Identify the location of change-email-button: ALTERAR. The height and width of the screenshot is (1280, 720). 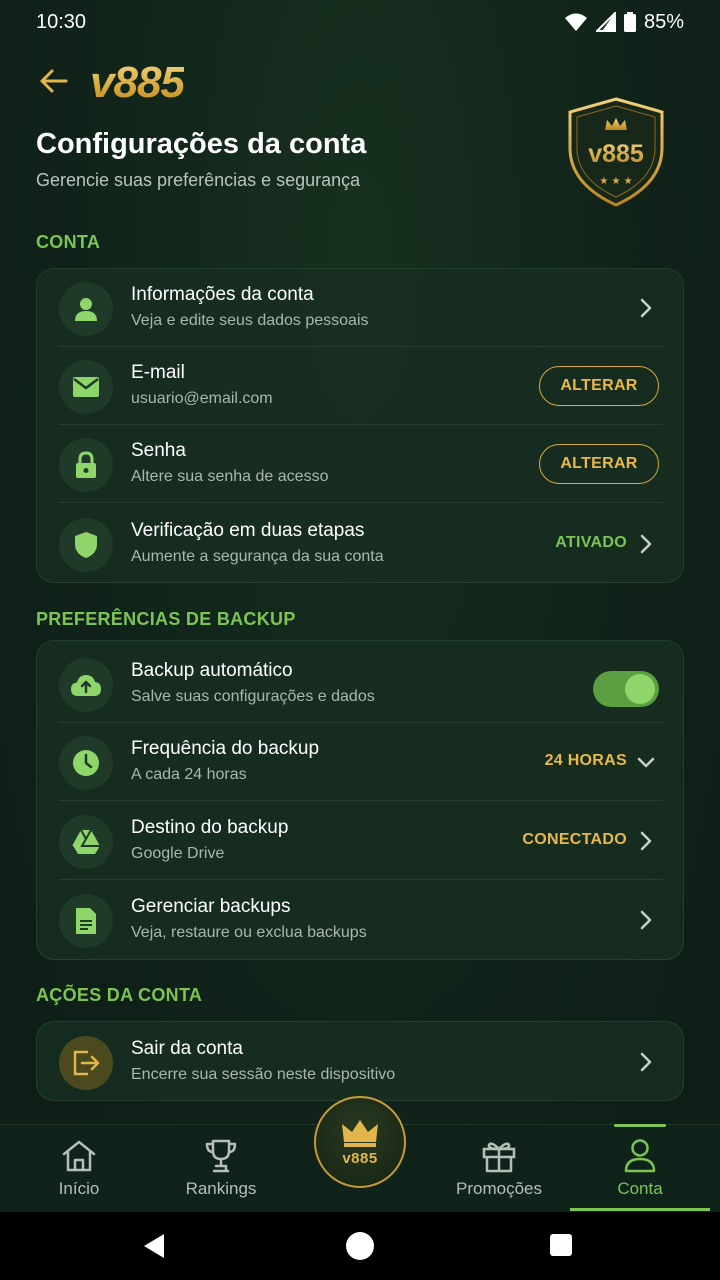
(599, 386).